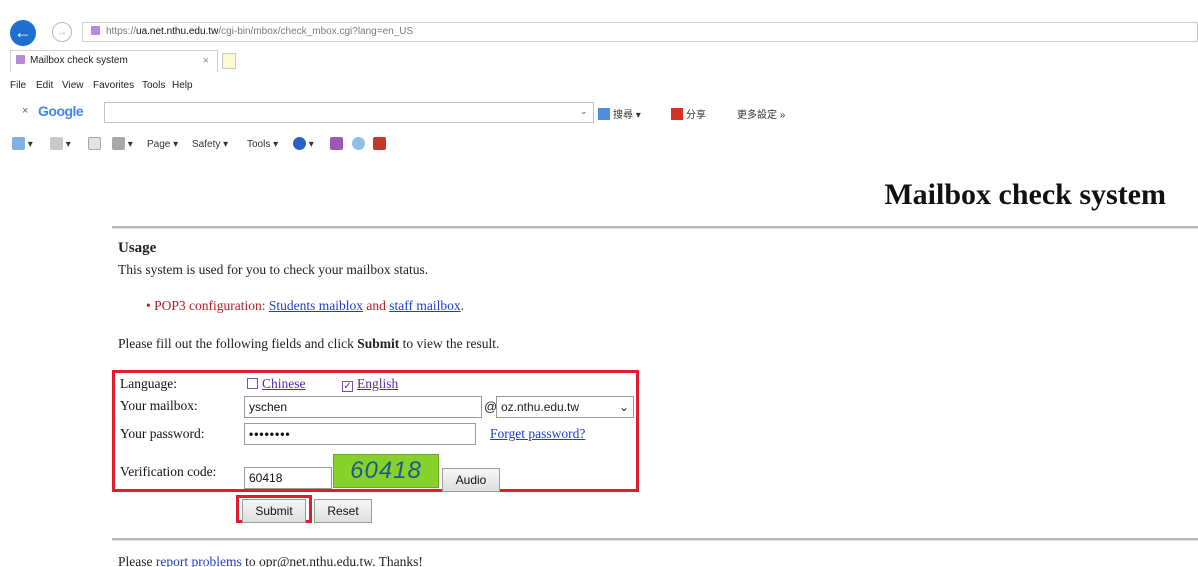 The width and height of the screenshot is (1198, 567). I want to click on captcha-image: 60418, so click(386, 471).